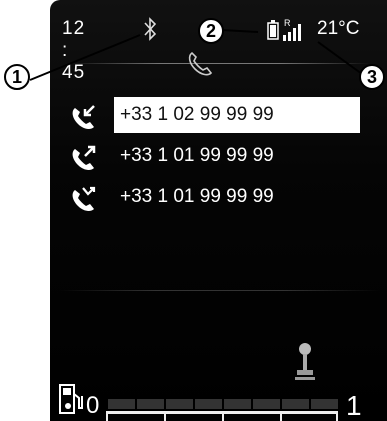 The width and height of the screenshot is (387, 421). I want to click on bluetooth-icon, so click(150, 32).